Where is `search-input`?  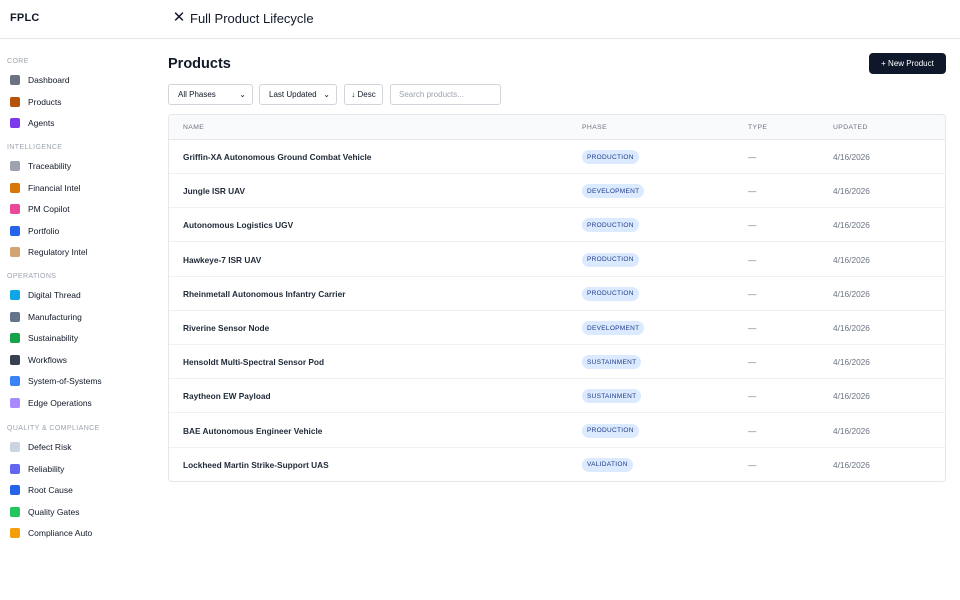
search-input is located at coordinates (445, 94).